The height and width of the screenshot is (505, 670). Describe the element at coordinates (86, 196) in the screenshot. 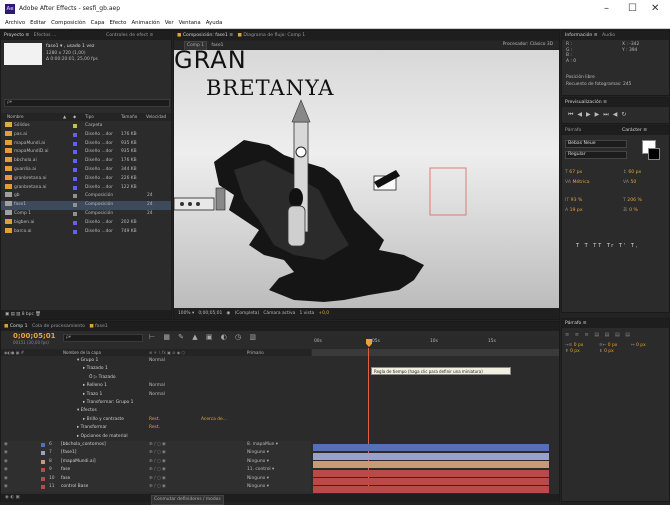

I see `project-item-row: gb Composición 24` at that location.